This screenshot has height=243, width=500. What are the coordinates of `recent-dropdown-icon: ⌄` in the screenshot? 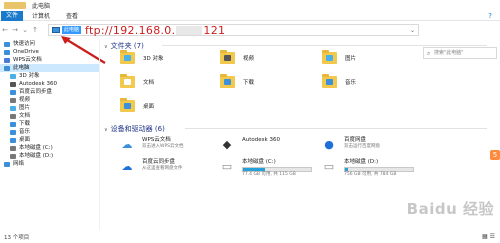 It's located at (25, 30).